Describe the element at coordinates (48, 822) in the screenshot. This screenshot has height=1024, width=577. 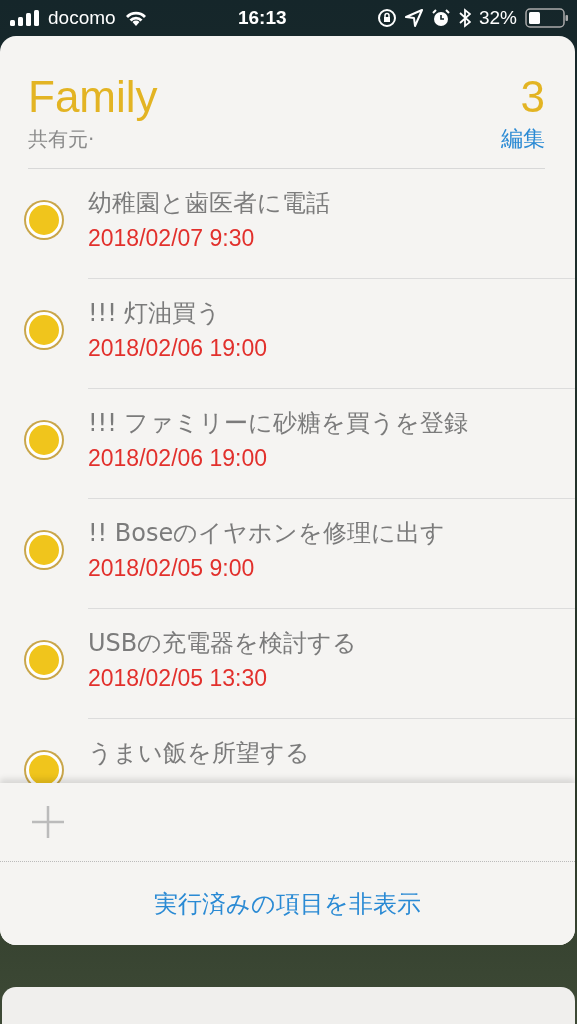
I see `add-icon` at that location.